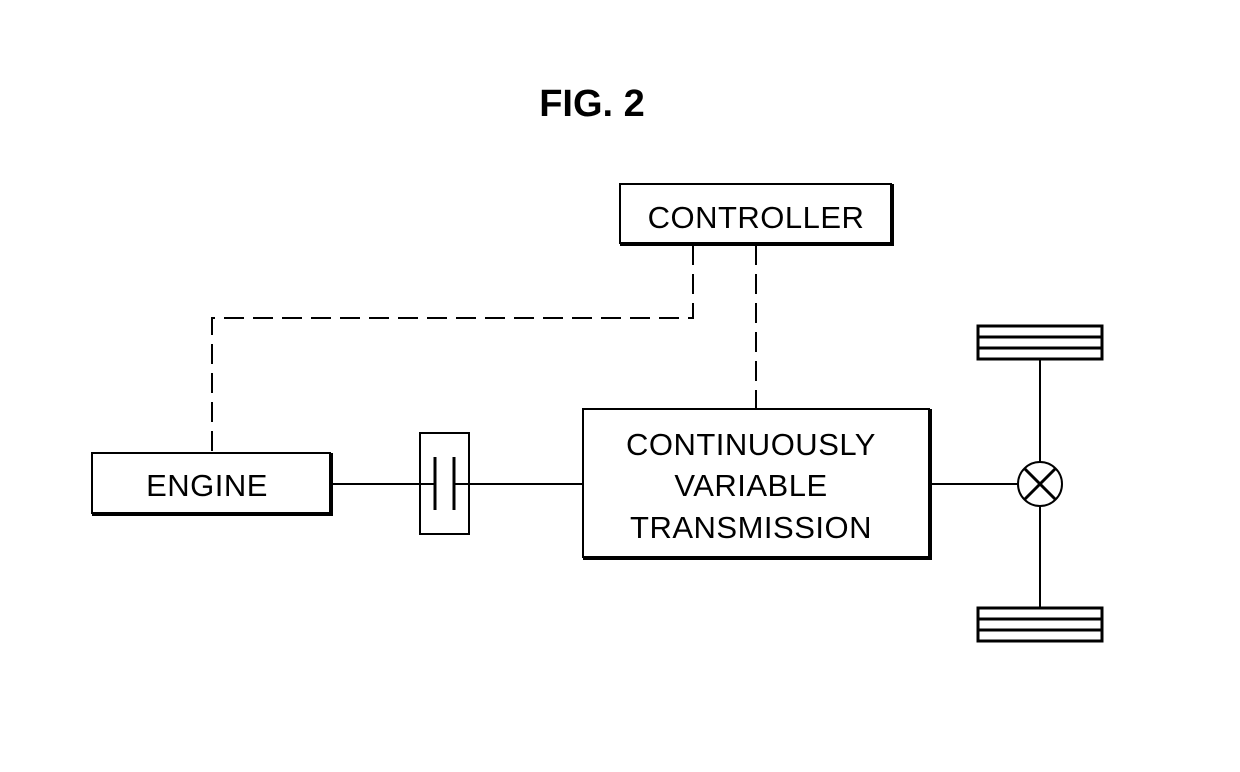  What do you see at coordinates (1040, 624) in the screenshot?
I see `wheel-bottom` at bounding box center [1040, 624].